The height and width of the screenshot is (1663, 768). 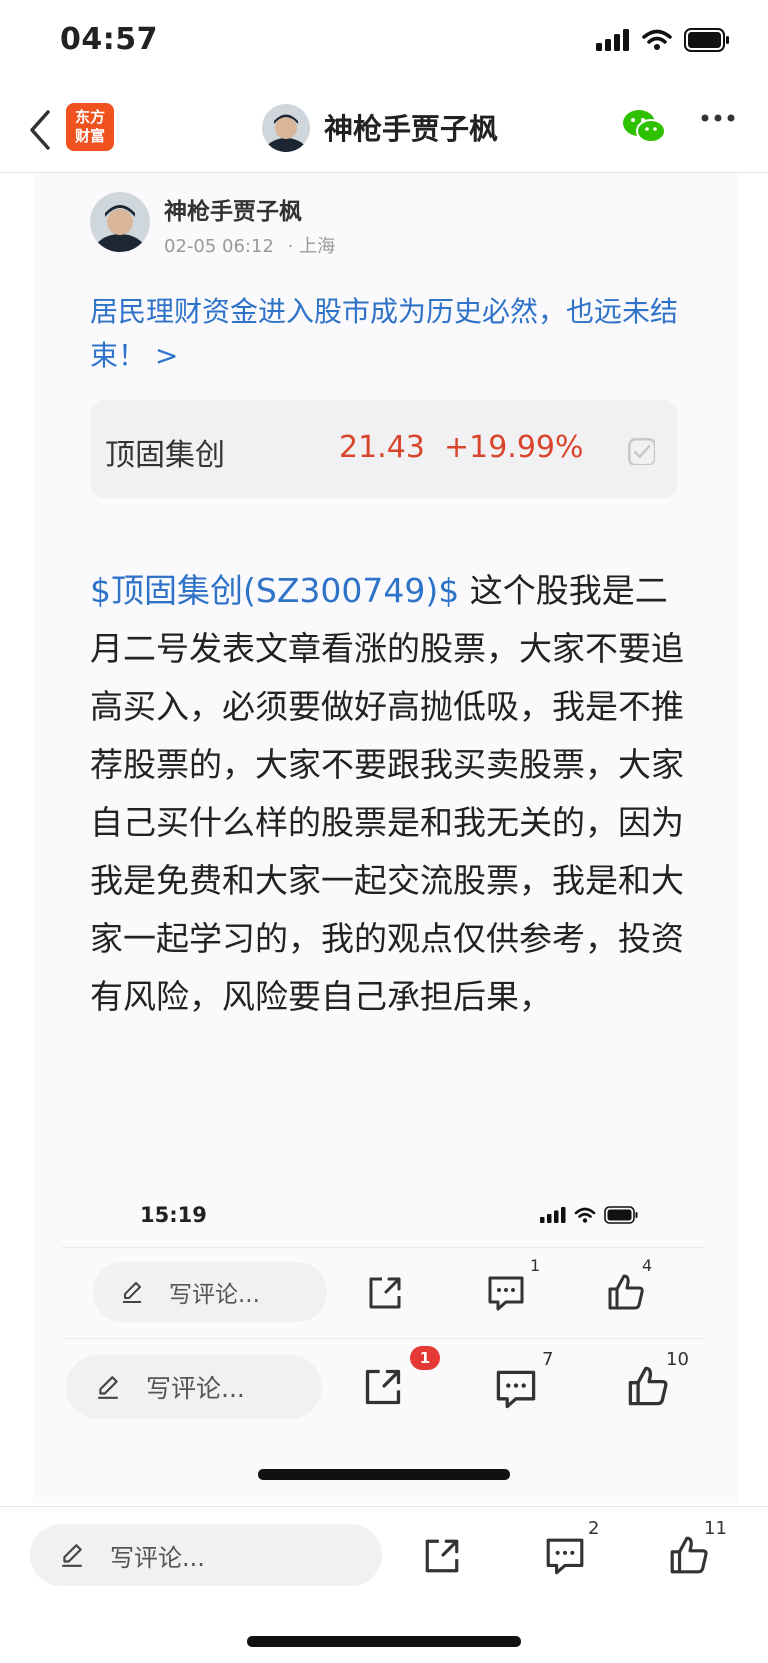 What do you see at coordinates (535, 1265) in the screenshot?
I see `comment-count: 1` at bounding box center [535, 1265].